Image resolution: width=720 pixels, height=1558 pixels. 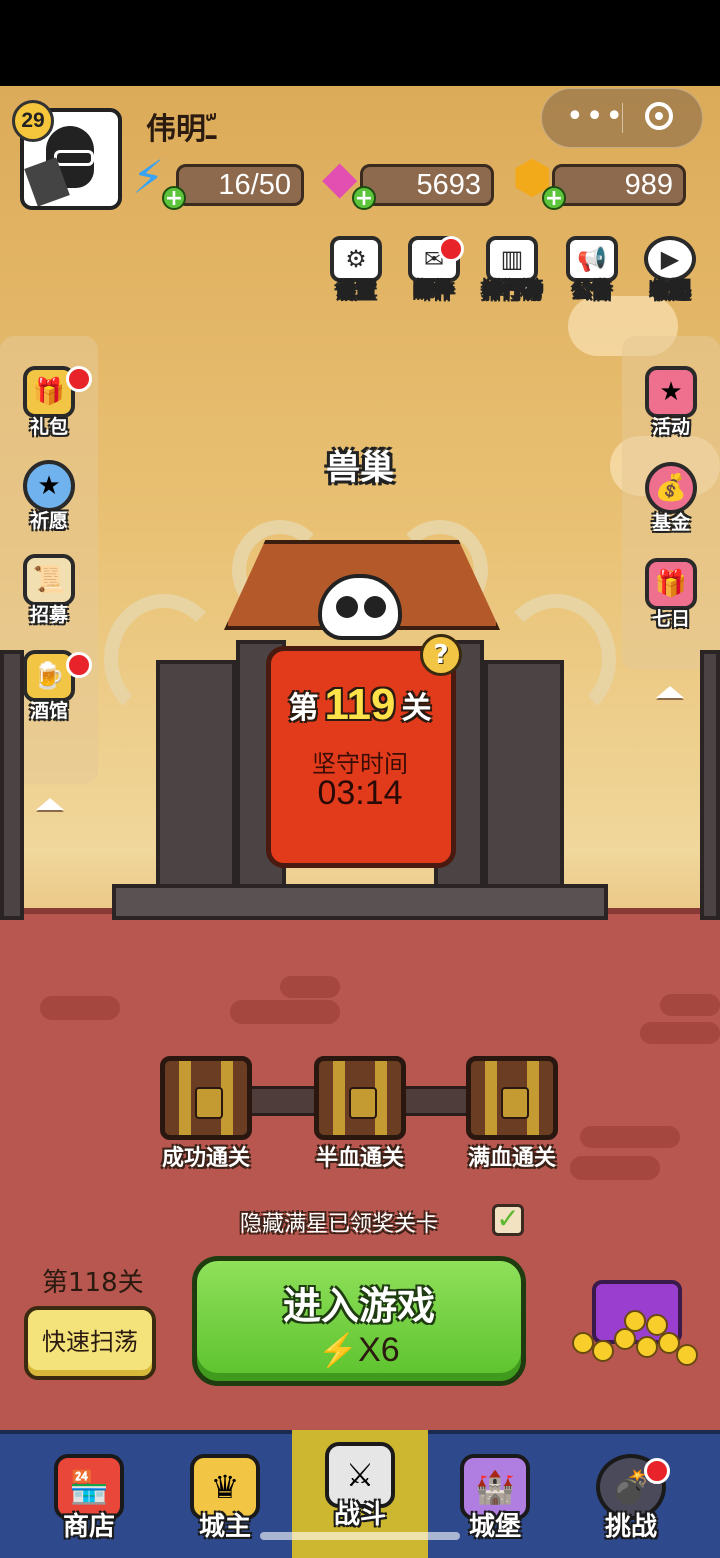 What do you see at coordinates (174, 198) in the screenshot?
I see `add-energy-button: +` at bounding box center [174, 198].